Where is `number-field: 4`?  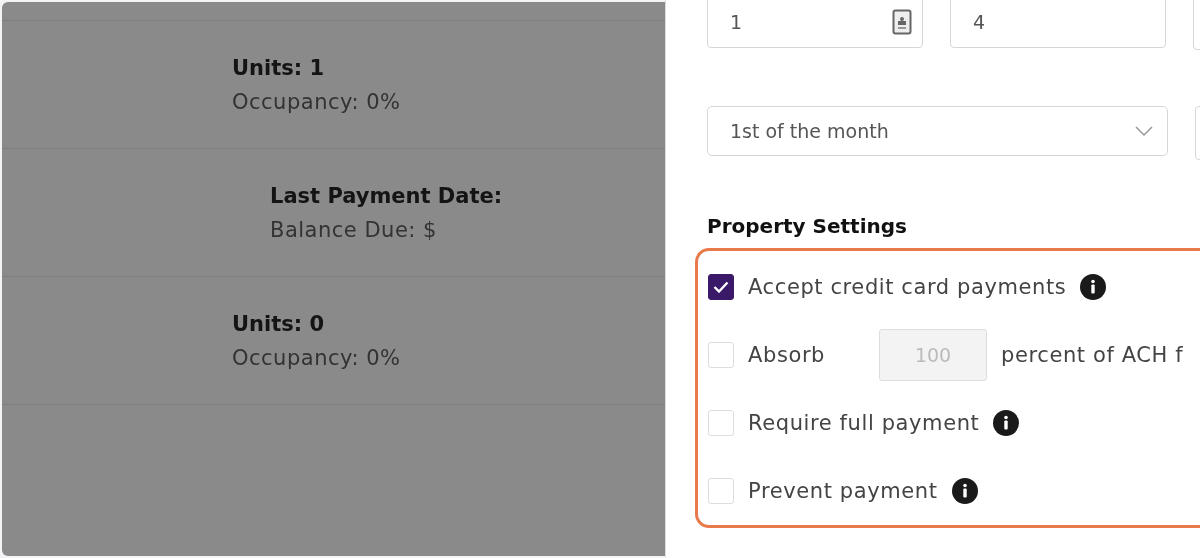 number-field: 4 is located at coordinates (1058, 24).